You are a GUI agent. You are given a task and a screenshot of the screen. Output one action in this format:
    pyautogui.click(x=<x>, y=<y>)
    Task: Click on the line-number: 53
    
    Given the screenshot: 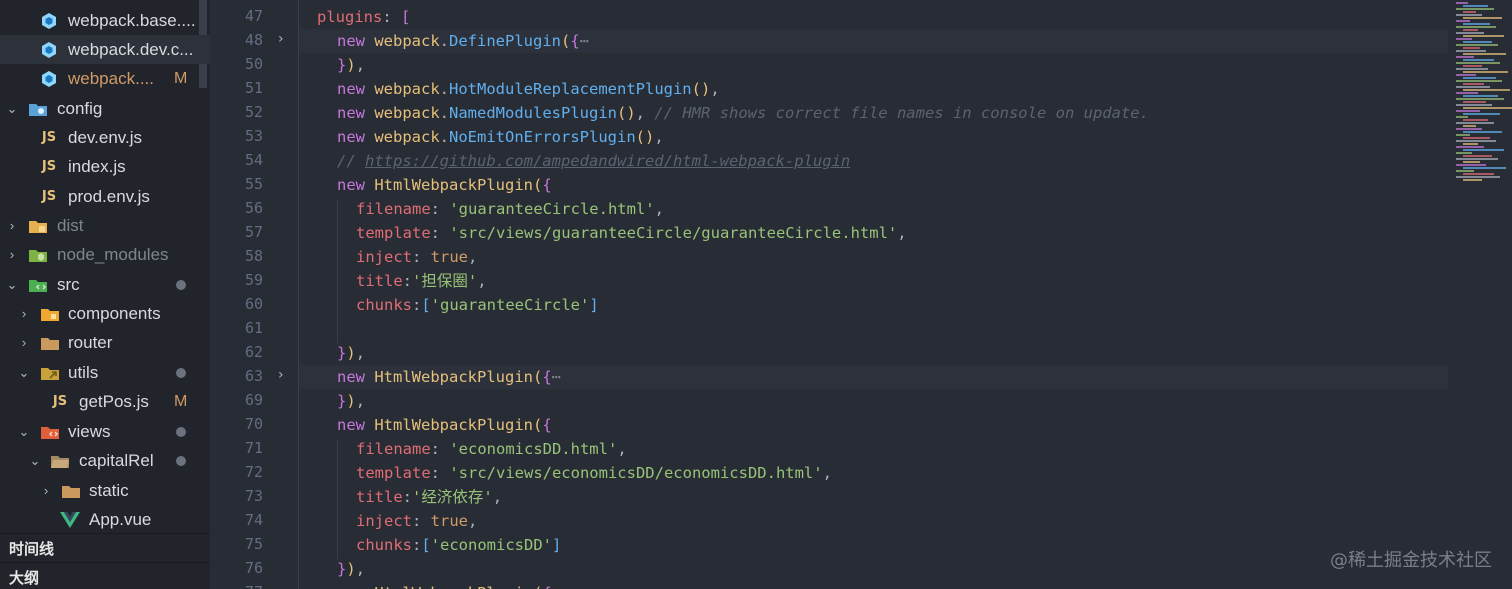 What is the action you would take?
    pyautogui.click(x=253, y=136)
    